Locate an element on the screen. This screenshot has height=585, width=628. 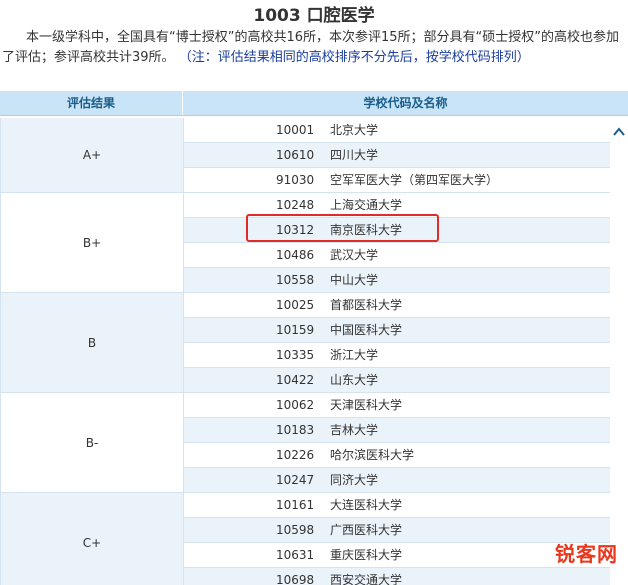
school-name: 吉林大学 is located at coordinates (354, 430).